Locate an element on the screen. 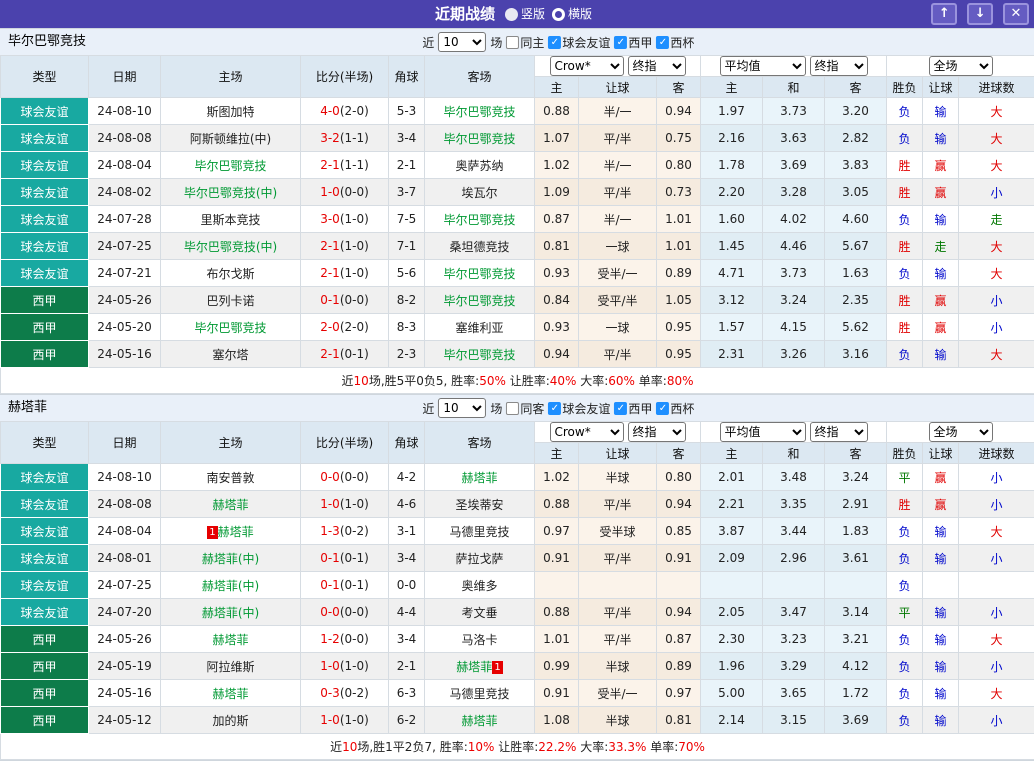 This screenshot has width=1034, height=761. checked-checkbox-icon: ✓ is located at coordinates (620, 408).